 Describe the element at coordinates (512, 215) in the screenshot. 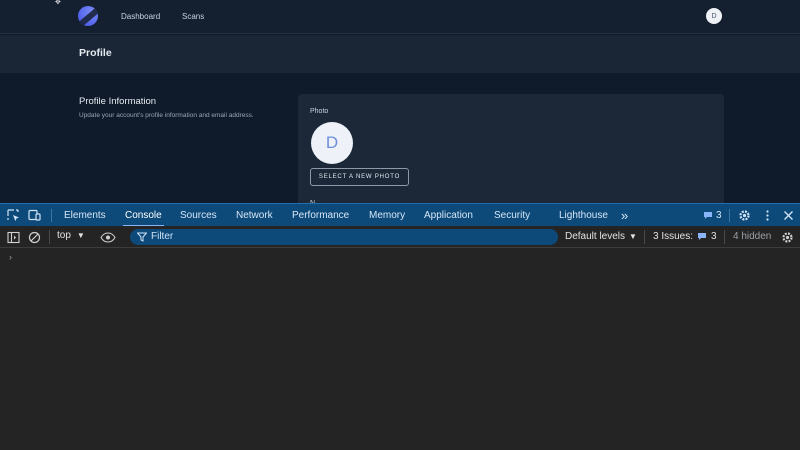

I see `tab-security: Security` at that location.